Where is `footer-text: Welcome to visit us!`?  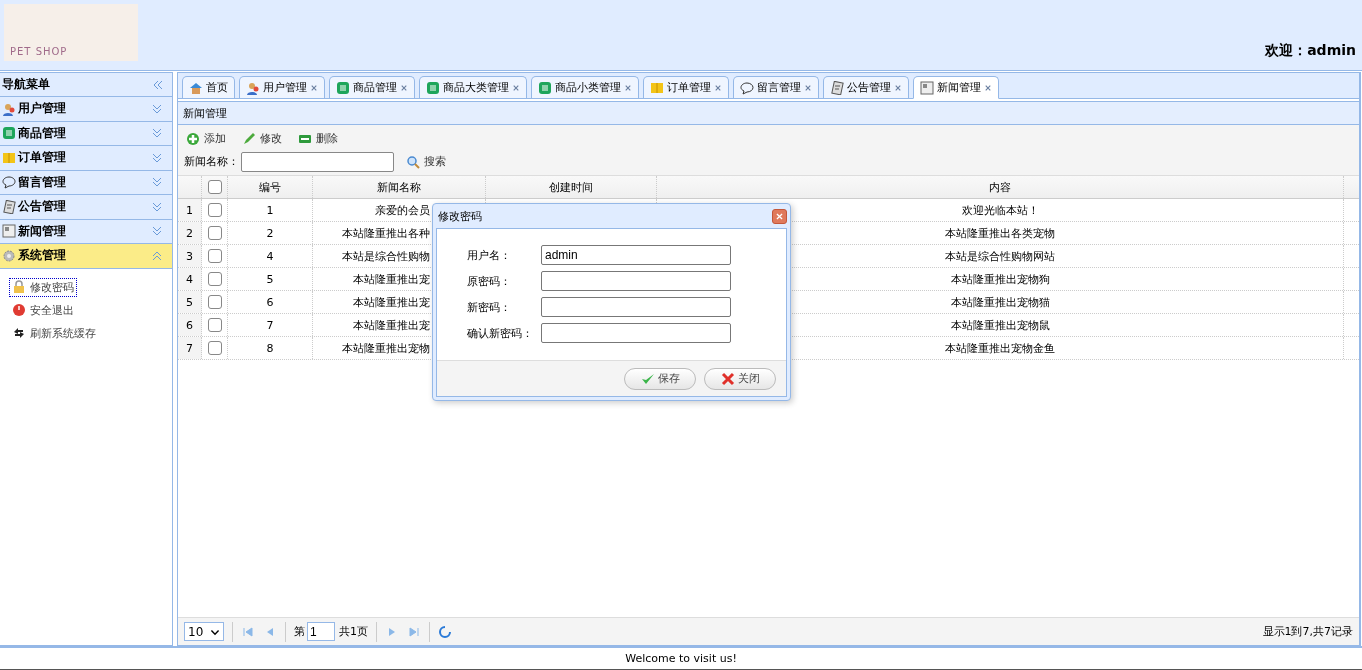
footer-text: Welcome to visit us! is located at coordinates (681, 658).